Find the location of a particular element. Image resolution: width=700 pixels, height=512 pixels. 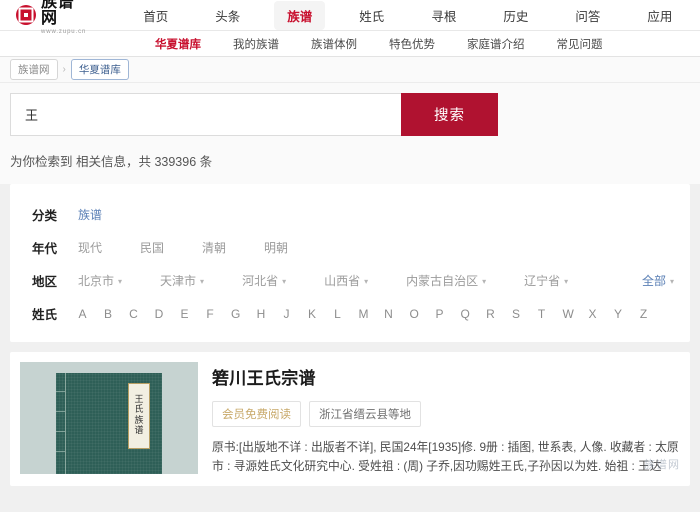

surname-letter-e: E is located at coordinates (184, 314).